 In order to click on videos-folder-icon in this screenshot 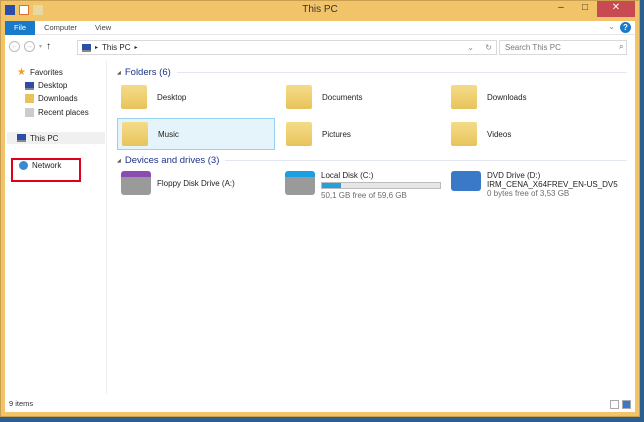, I will do `click(464, 134)`.